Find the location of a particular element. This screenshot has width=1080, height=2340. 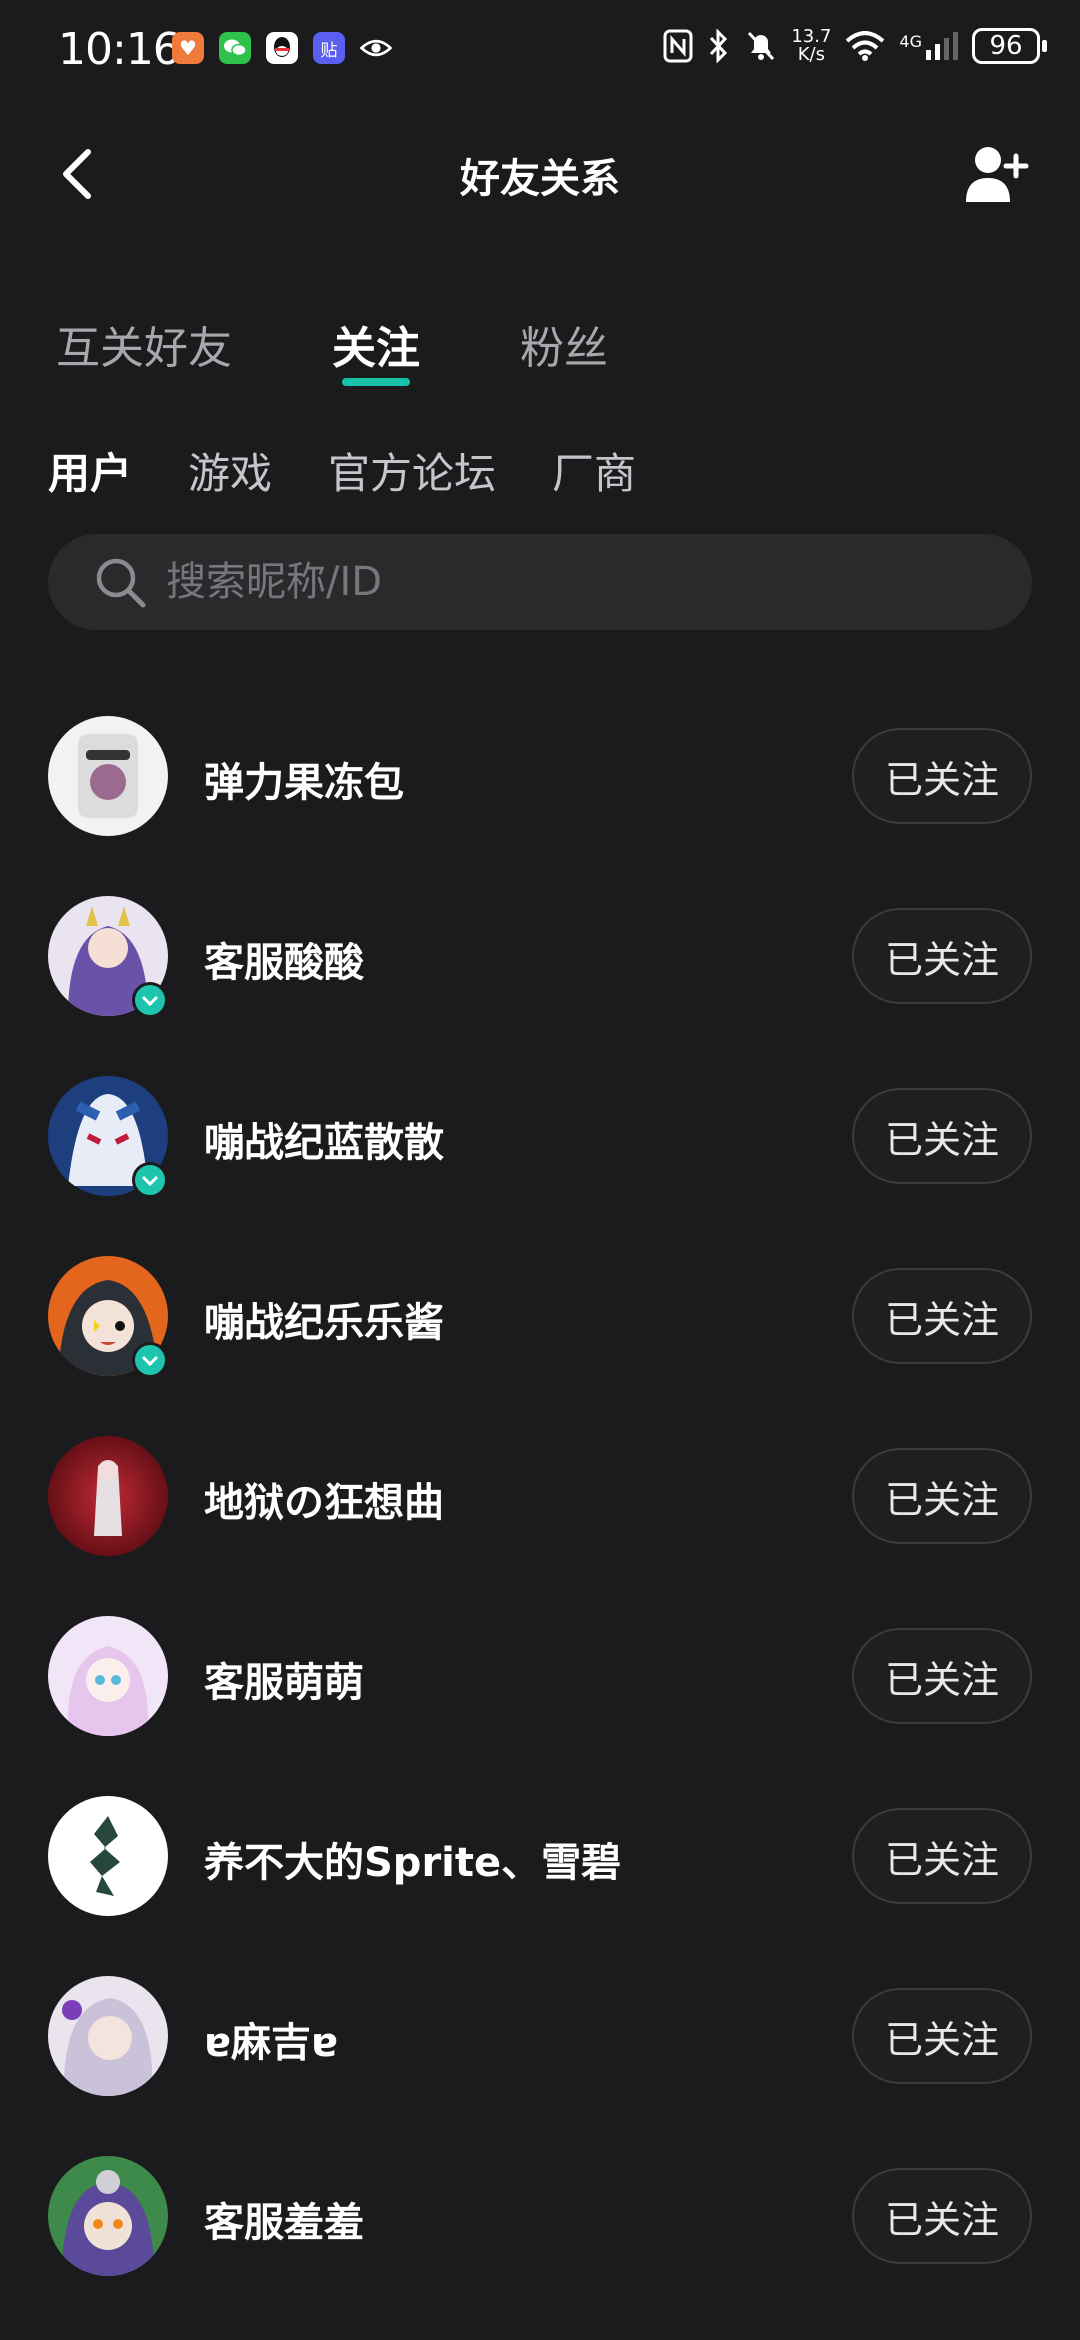

wifi-icon is located at coordinates (865, 46).